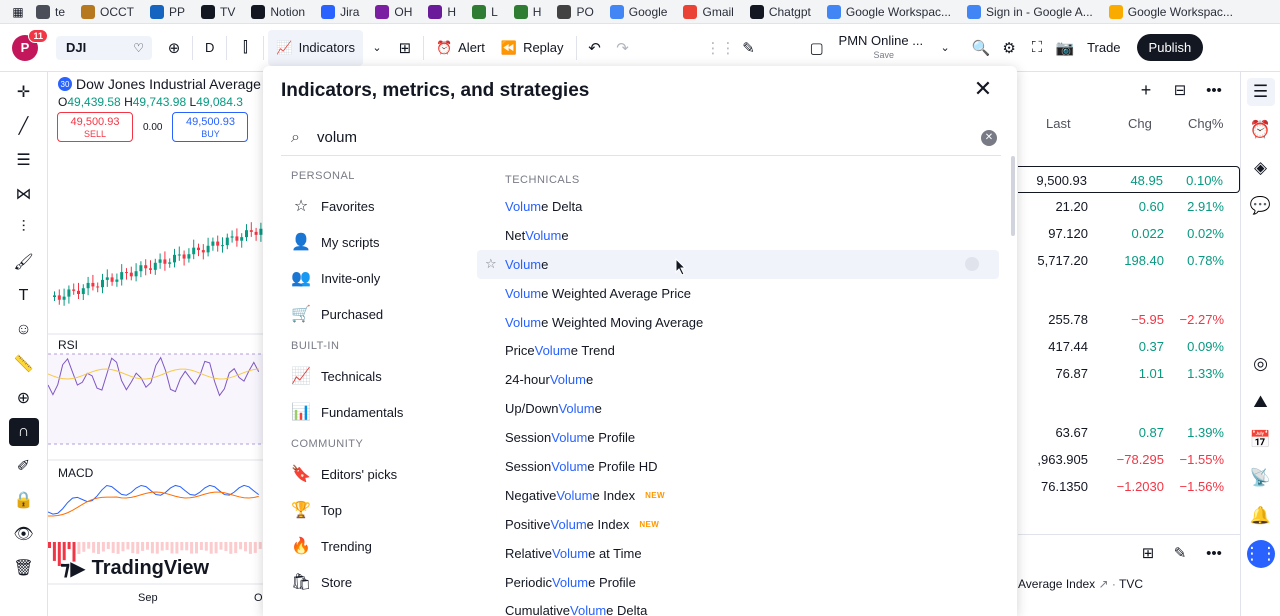  Describe the element at coordinates (749, 48) in the screenshot. I see `pen-icon: ✎` at that location.